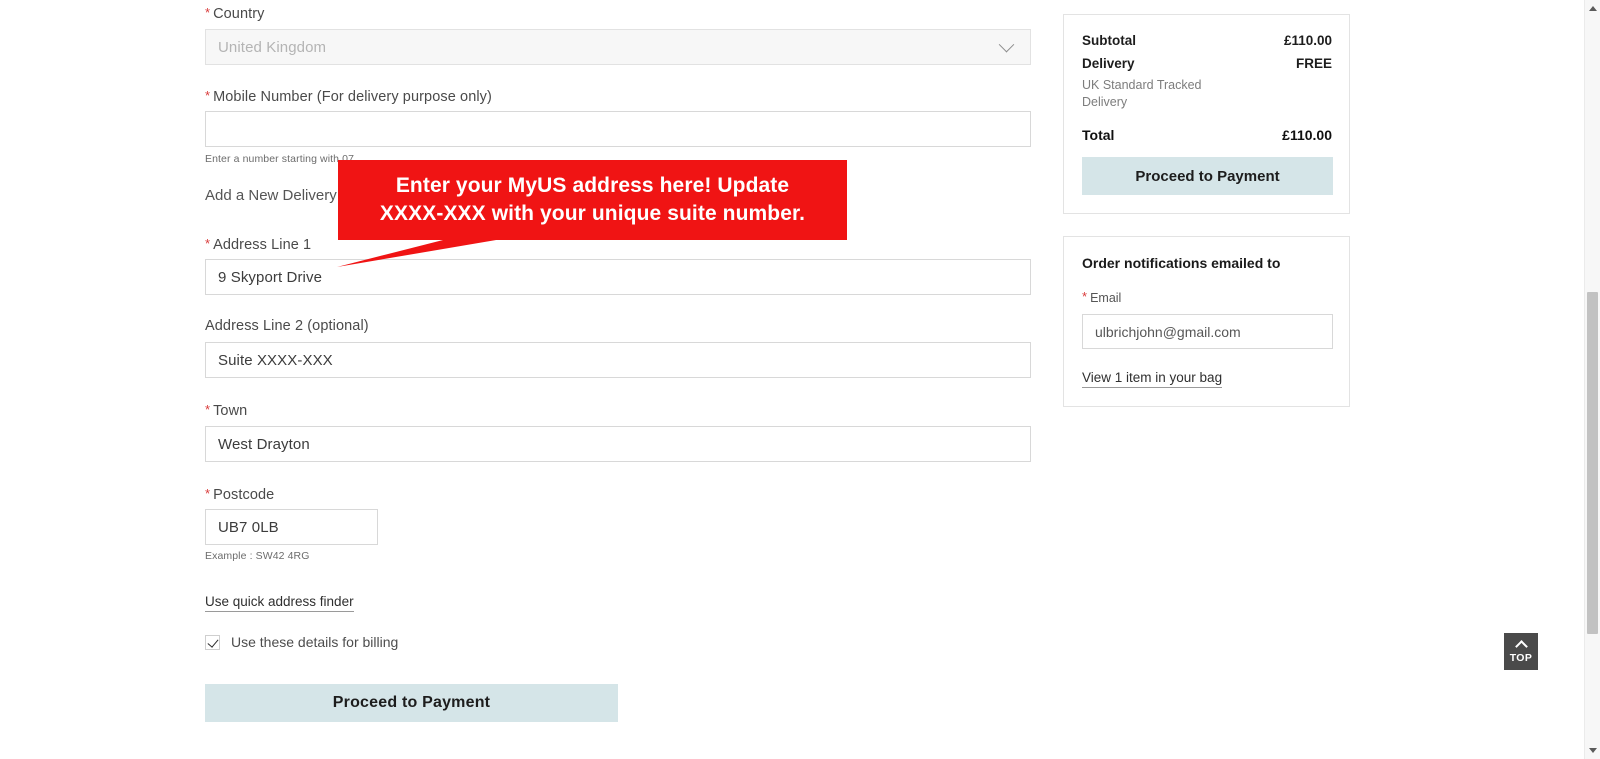  What do you see at coordinates (1593, 750) in the screenshot?
I see `scrollbar-down-arrow-icon` at bounding box center [1593, 750].